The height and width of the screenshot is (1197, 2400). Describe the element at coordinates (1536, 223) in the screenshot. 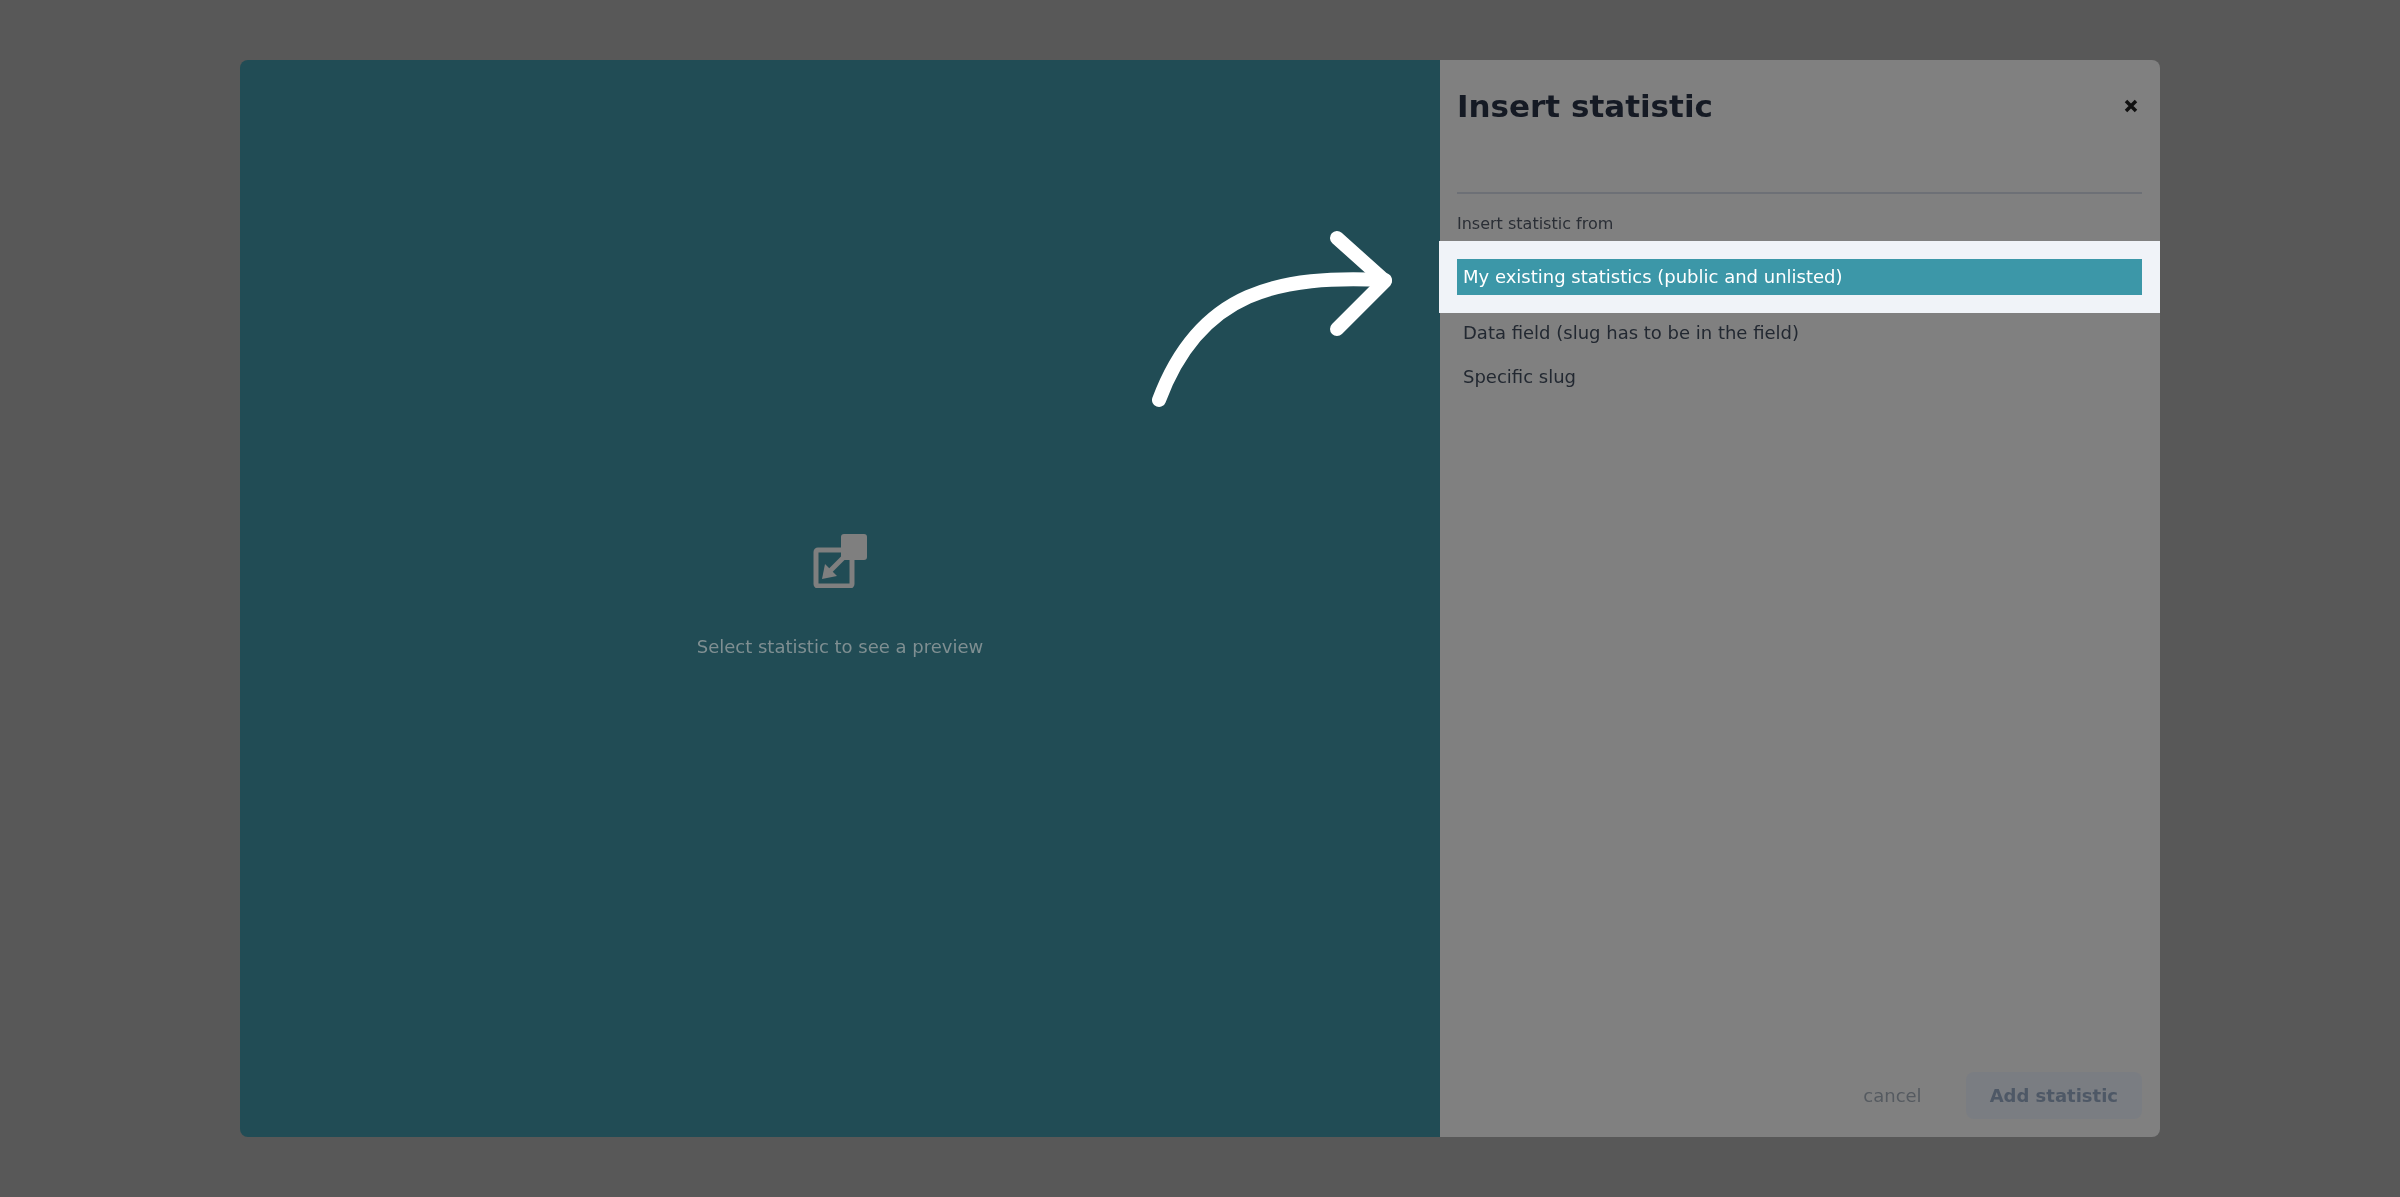

I see `field-label: Insert statistic from` at that location.